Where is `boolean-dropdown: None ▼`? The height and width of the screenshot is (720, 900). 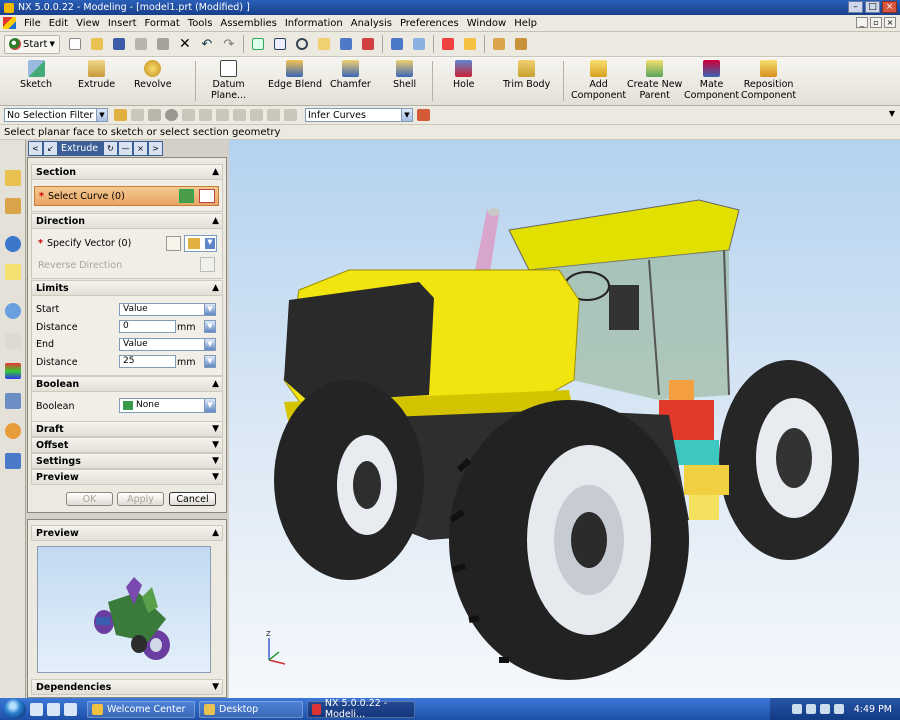 boolean-dropdown: None ▼ is located at coordinates (167, 405).